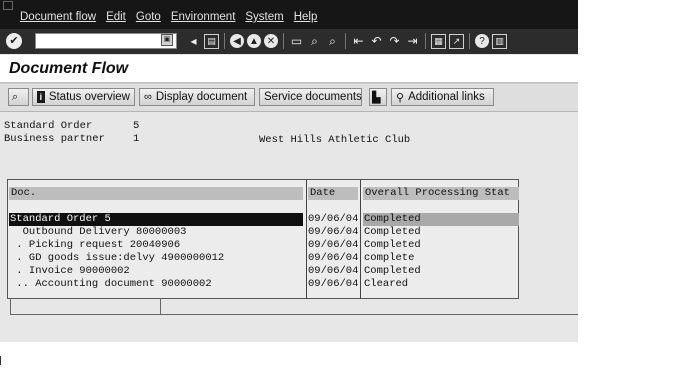 The height and width of the screenshot is (373, 696). What do you see at coordinates (106, 41) in the screenshot?
I see `command-field` at bounding box center [106, 41].